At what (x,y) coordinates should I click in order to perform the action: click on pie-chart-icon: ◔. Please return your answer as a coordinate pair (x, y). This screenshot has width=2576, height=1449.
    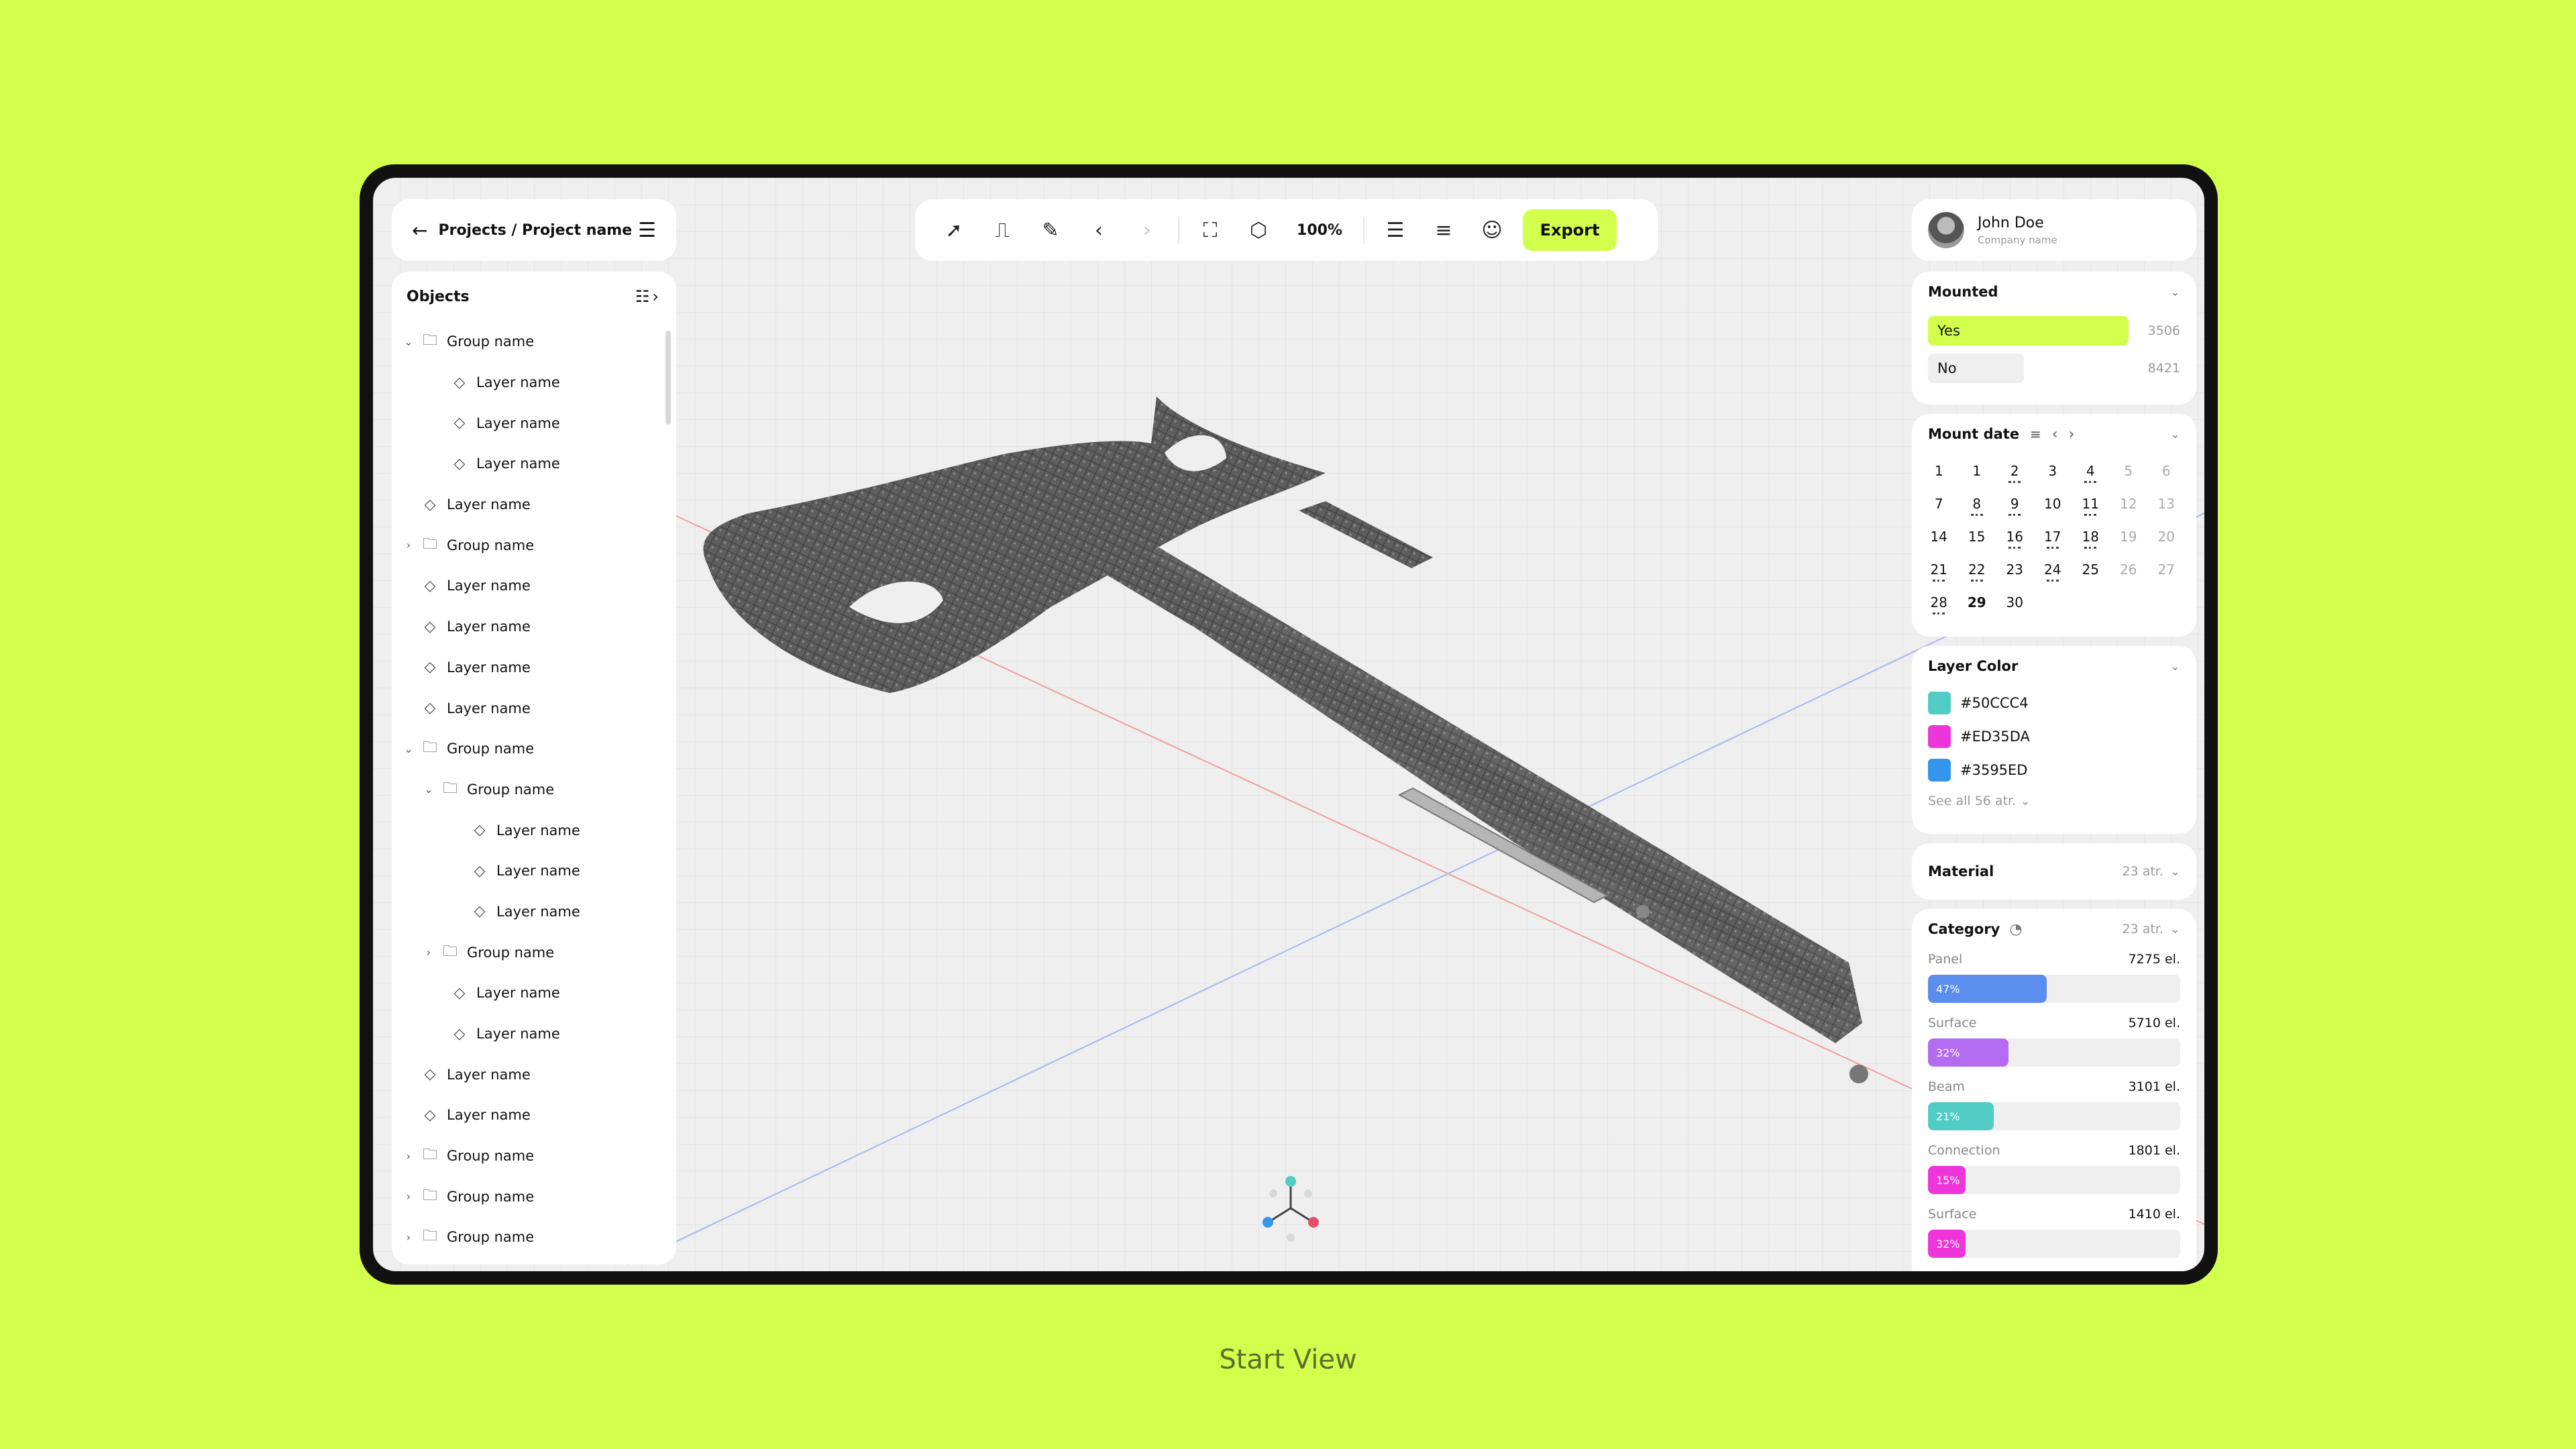
    Looking at the image, I should click on (2015, 929).